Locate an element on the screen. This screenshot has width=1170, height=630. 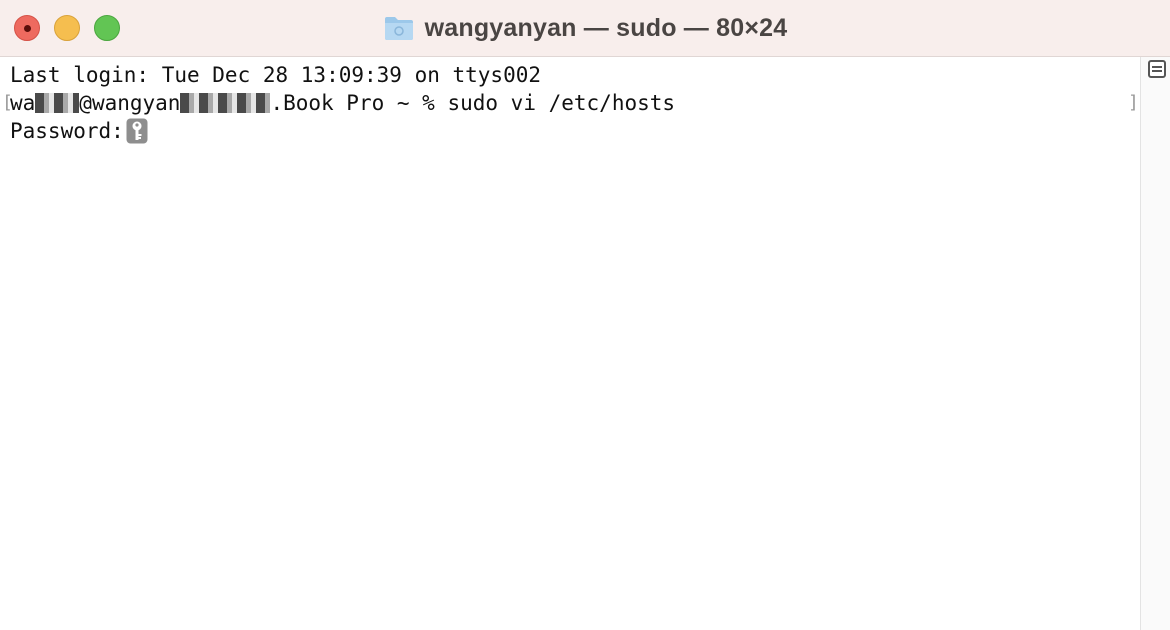
marks-bar-top is located at coordinates (1157, 67).